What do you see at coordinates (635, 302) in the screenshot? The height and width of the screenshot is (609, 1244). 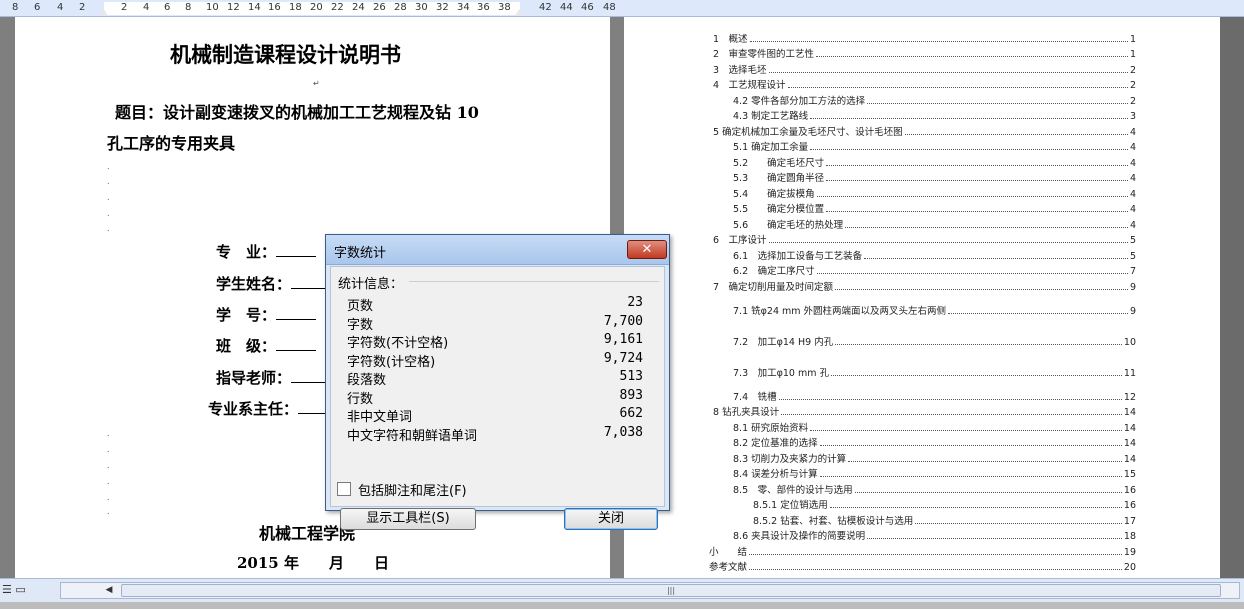 I see `stat-value: 23` at bounding box center [635, 302].